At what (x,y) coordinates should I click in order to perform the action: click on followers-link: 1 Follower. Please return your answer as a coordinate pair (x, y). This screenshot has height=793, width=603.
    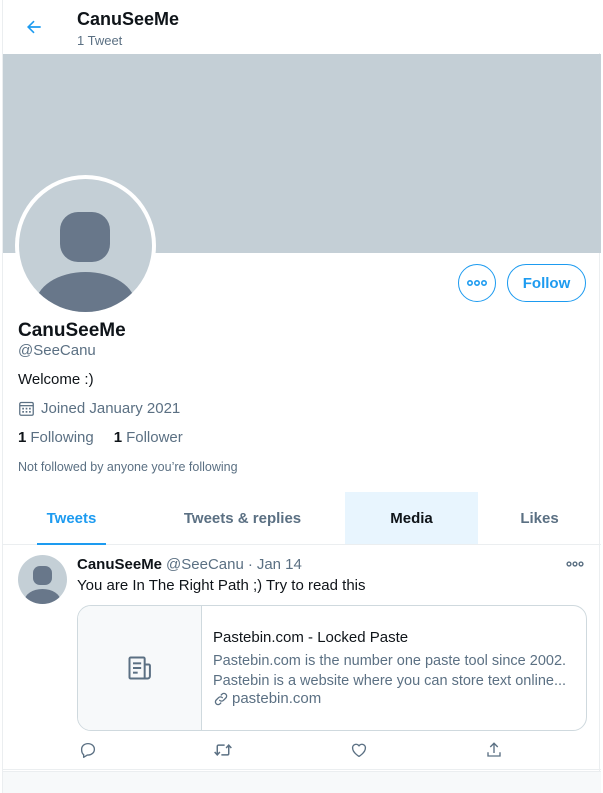
    Looking at the image, I should click on (148, 437).